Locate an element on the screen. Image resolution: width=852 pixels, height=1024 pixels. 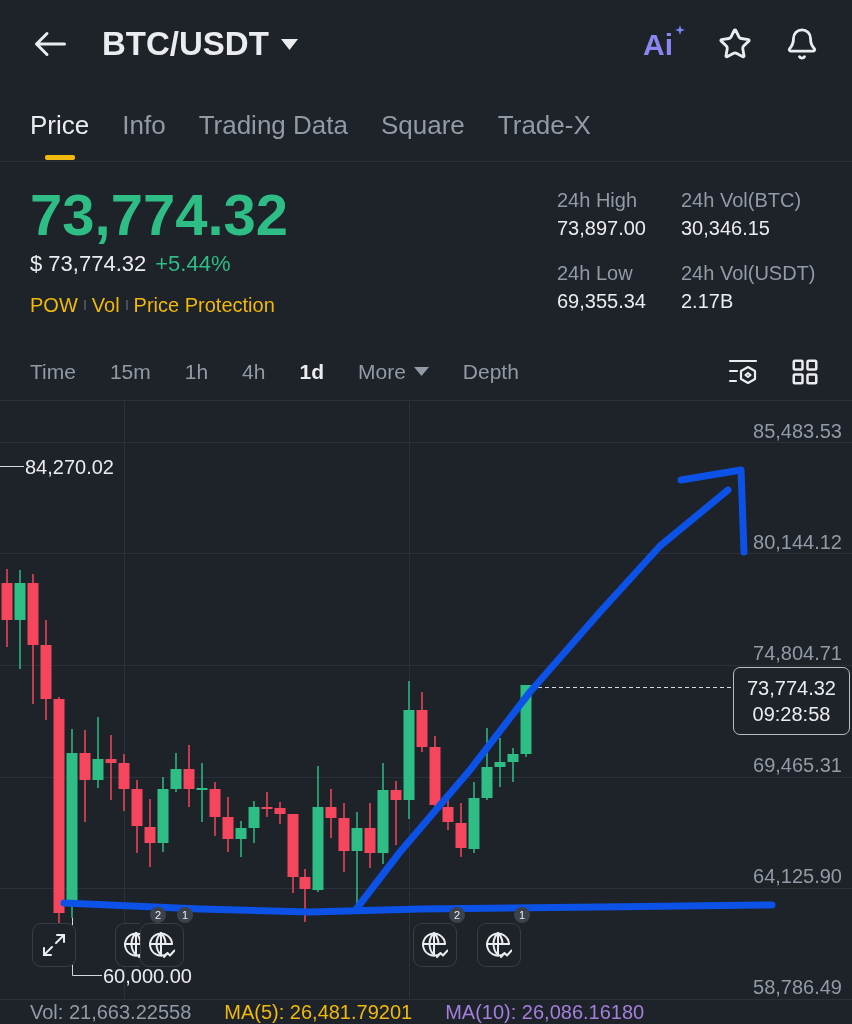
interval-dropdown: More is located at coordinates (393, 371).